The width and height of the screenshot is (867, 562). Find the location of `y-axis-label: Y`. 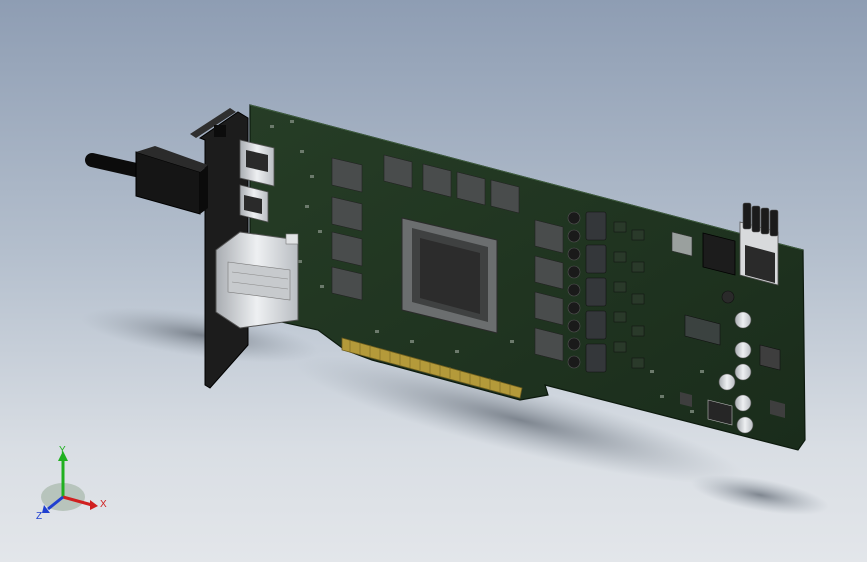

y-axis-label: Y is located at coordinates (62, 450).